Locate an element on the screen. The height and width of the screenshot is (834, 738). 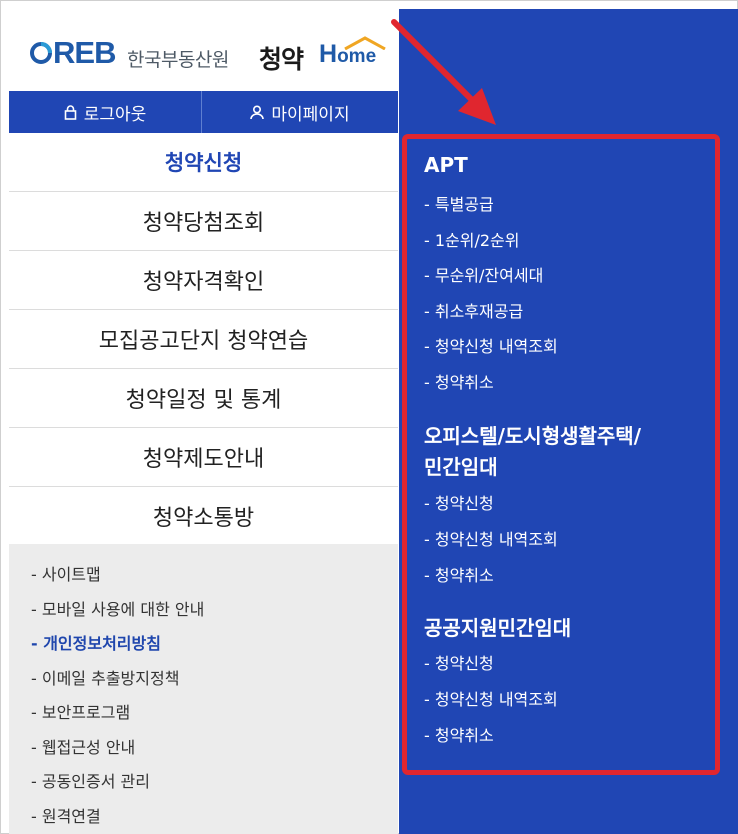
top-action-bar: 로그아웃 마이페이지 is located at coordinates (203, 112).